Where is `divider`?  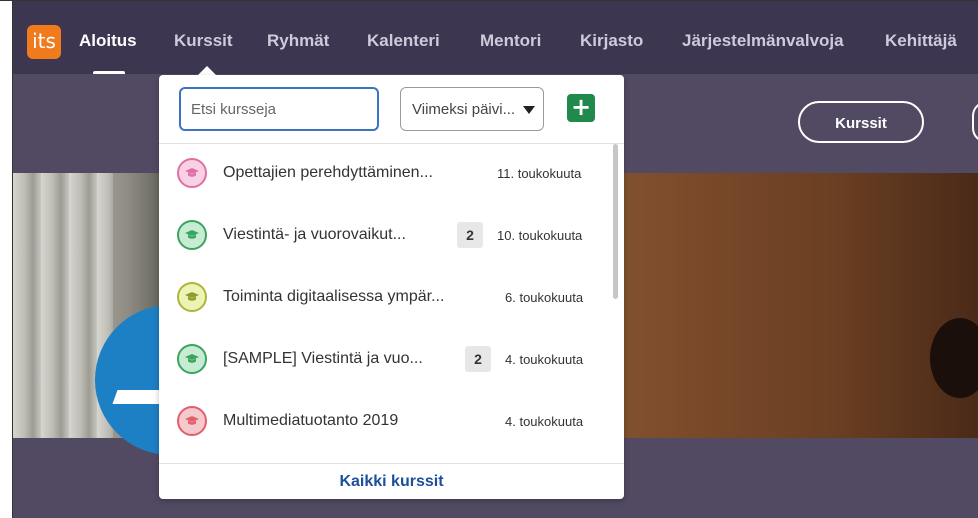 divider is located at coordinates (391, 463).